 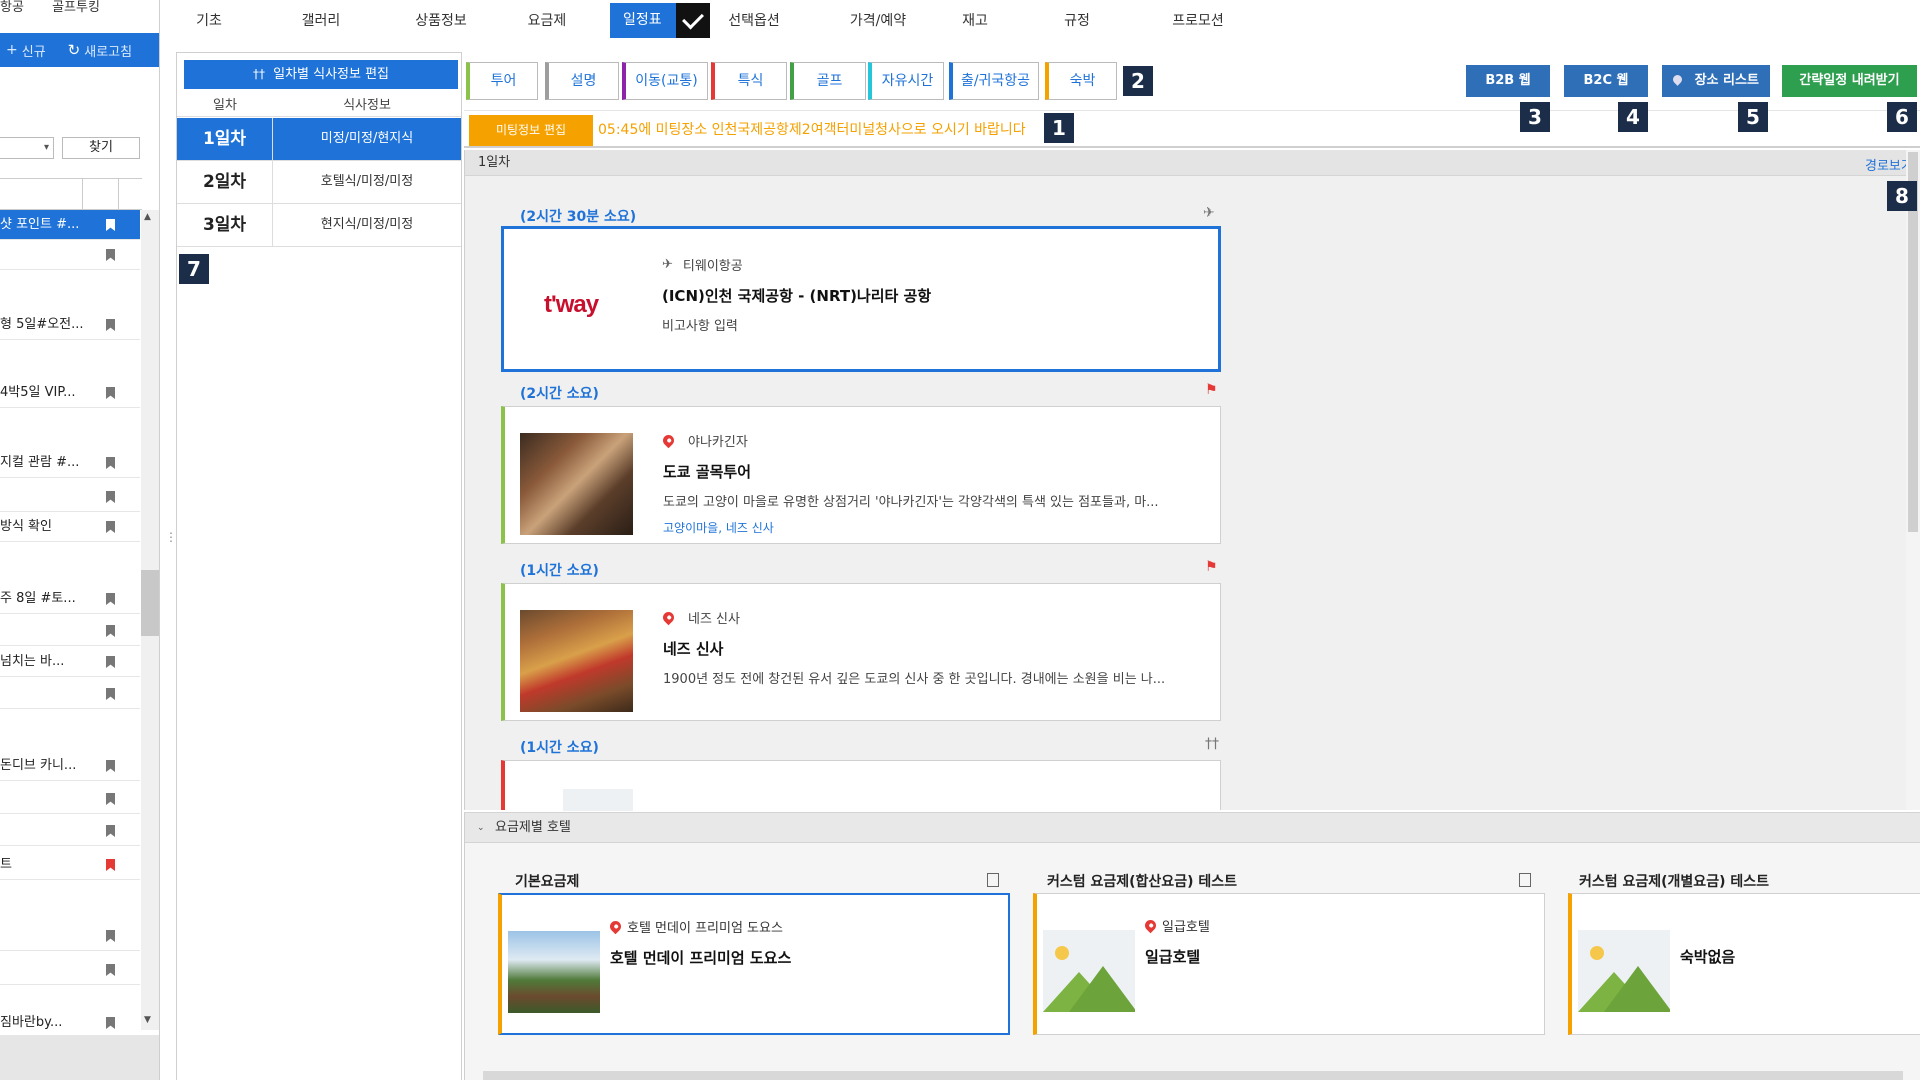 What do you see at coordinates (660, 20) in the screenshot?
I see `tab-itinerary: 일정표` at bounding box center [660, 20].